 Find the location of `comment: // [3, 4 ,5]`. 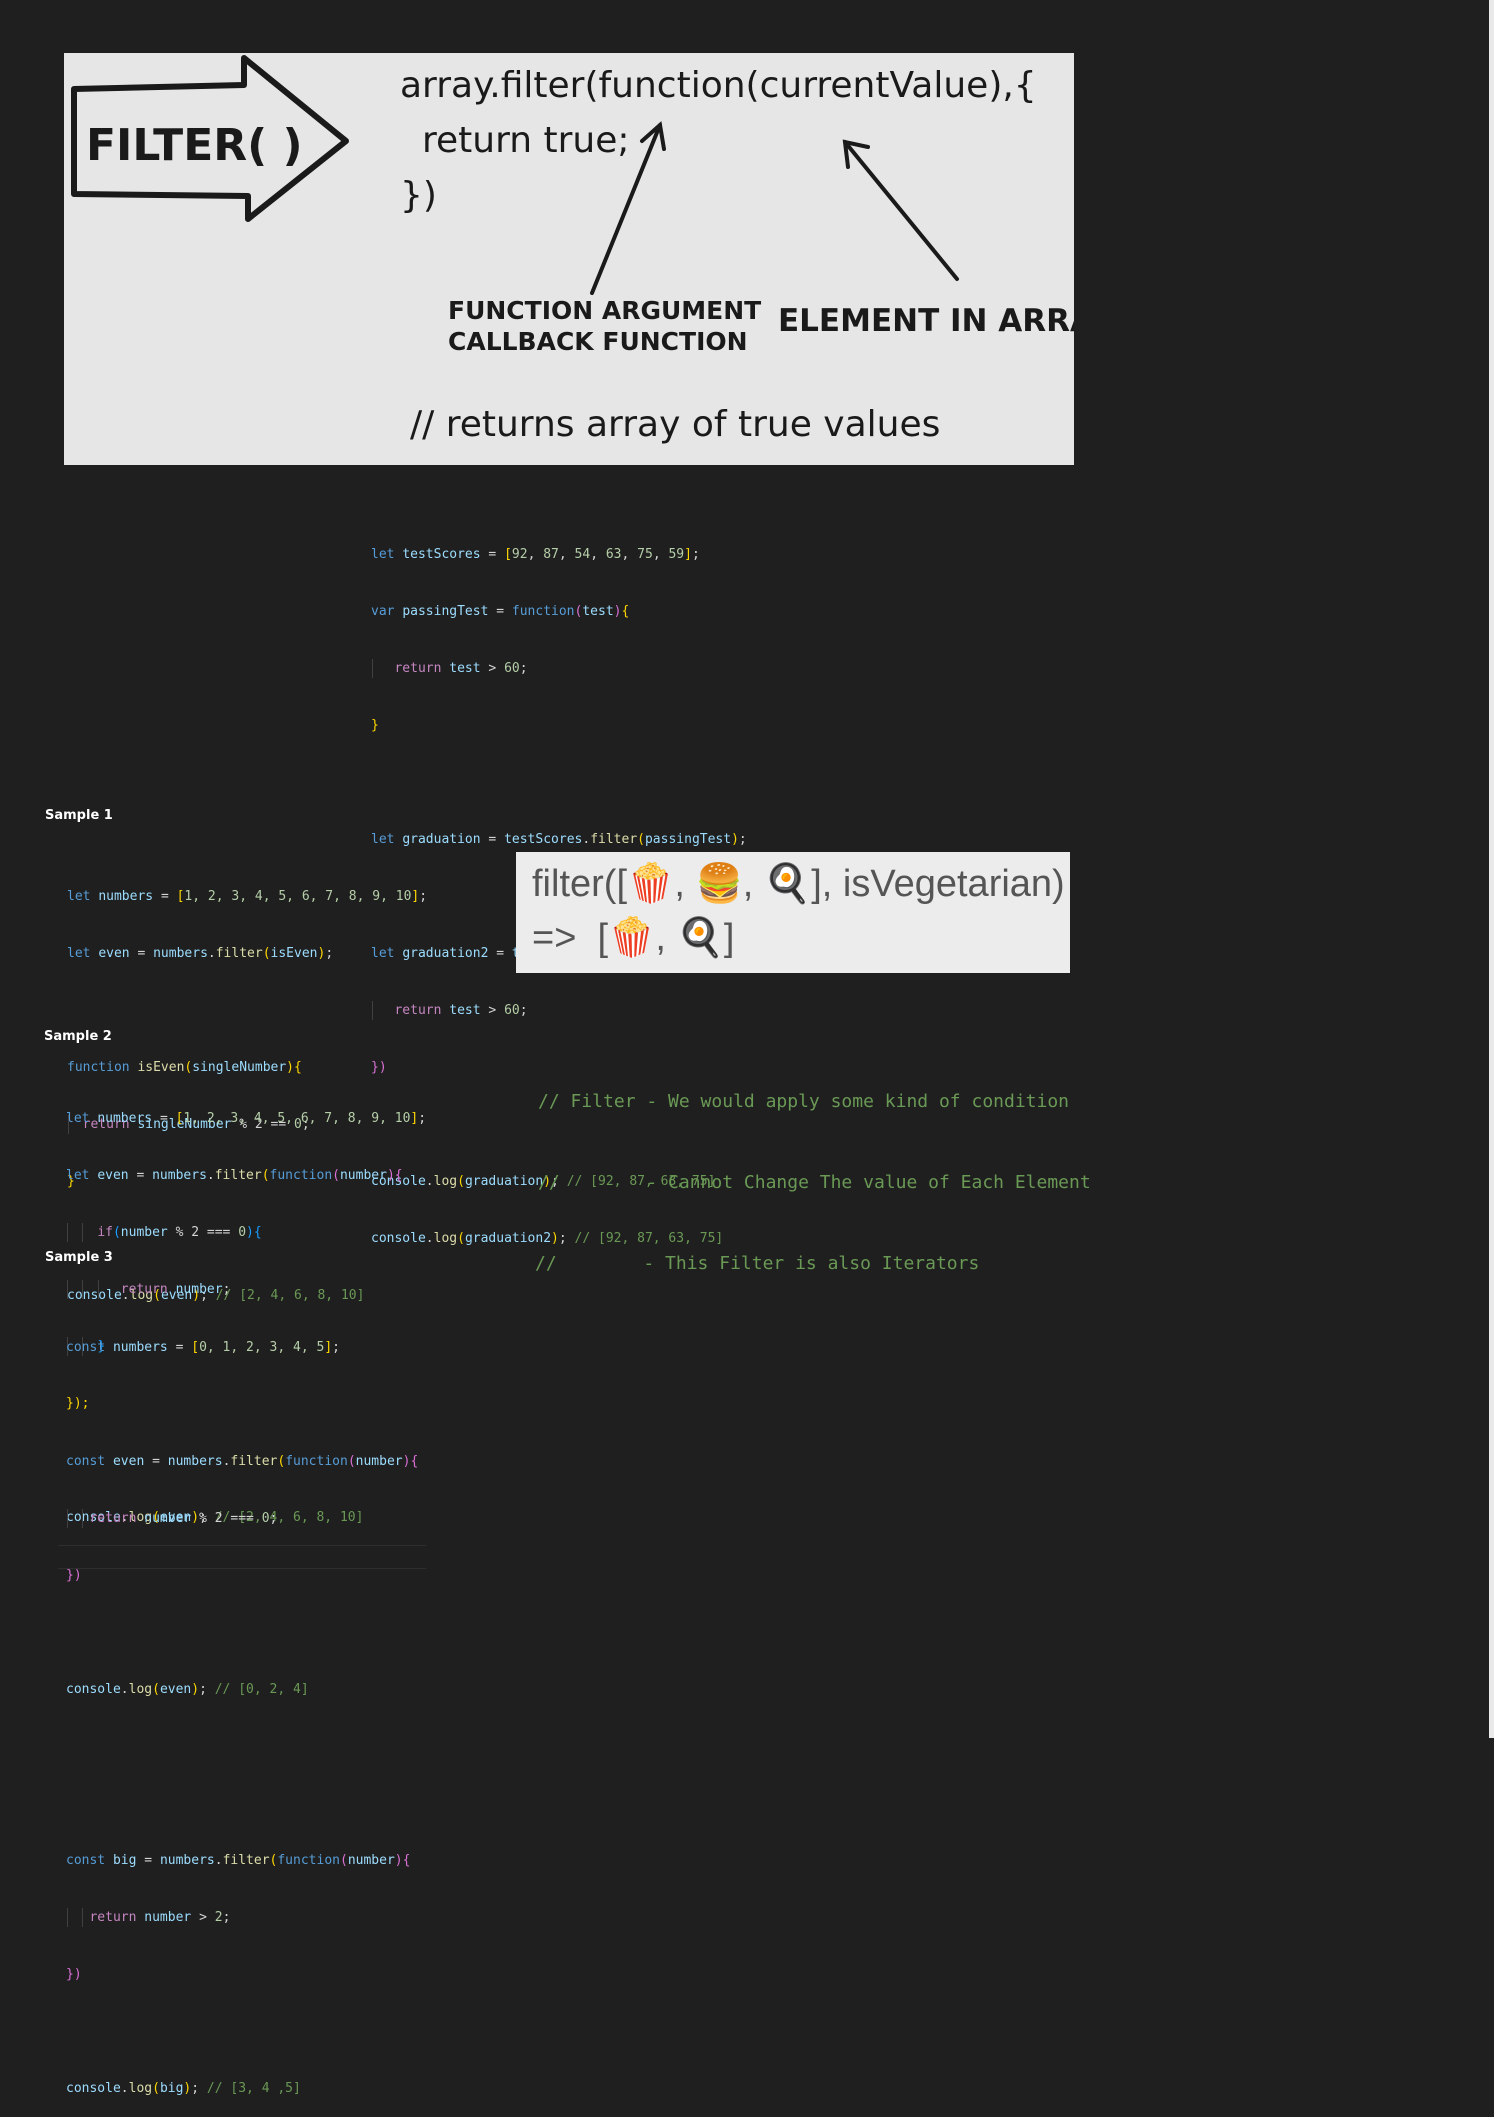

comment: // [3, 4 ,5] is located at coordinates (253, 2088).